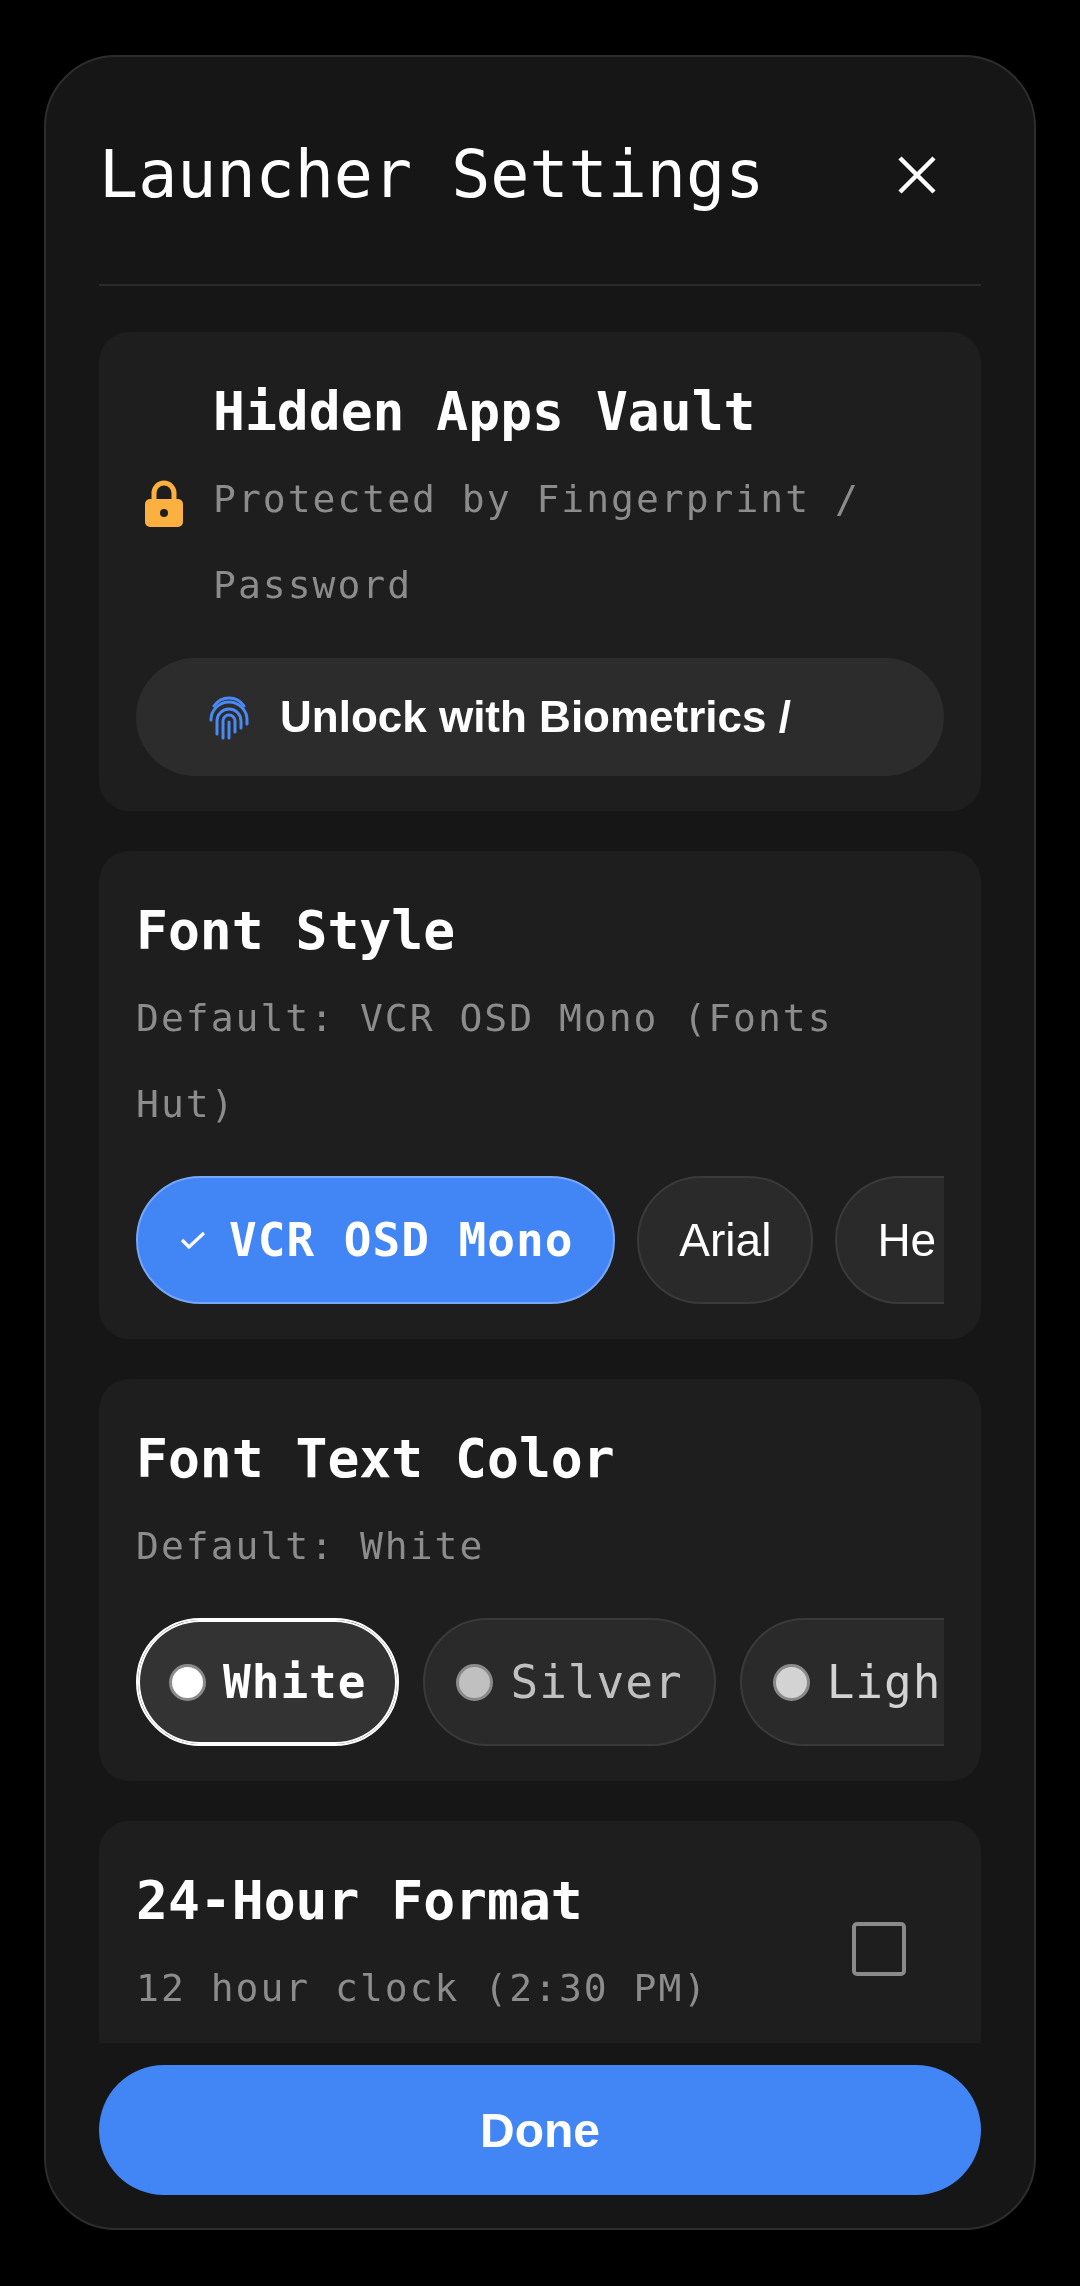  What do you see at coordinates (725, 1240) in the screenshot?
I see `font-option: Arial` at bounding box center [725, 1240].